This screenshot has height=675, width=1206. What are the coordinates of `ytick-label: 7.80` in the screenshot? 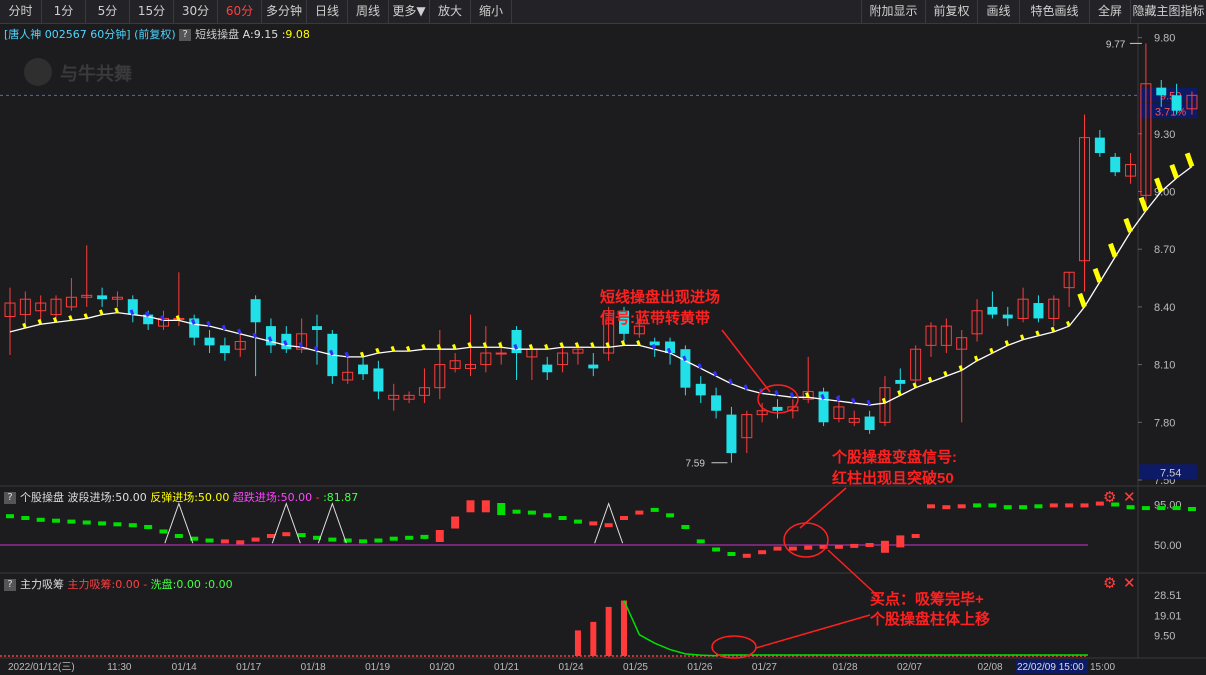 It's located at (1164, 423).